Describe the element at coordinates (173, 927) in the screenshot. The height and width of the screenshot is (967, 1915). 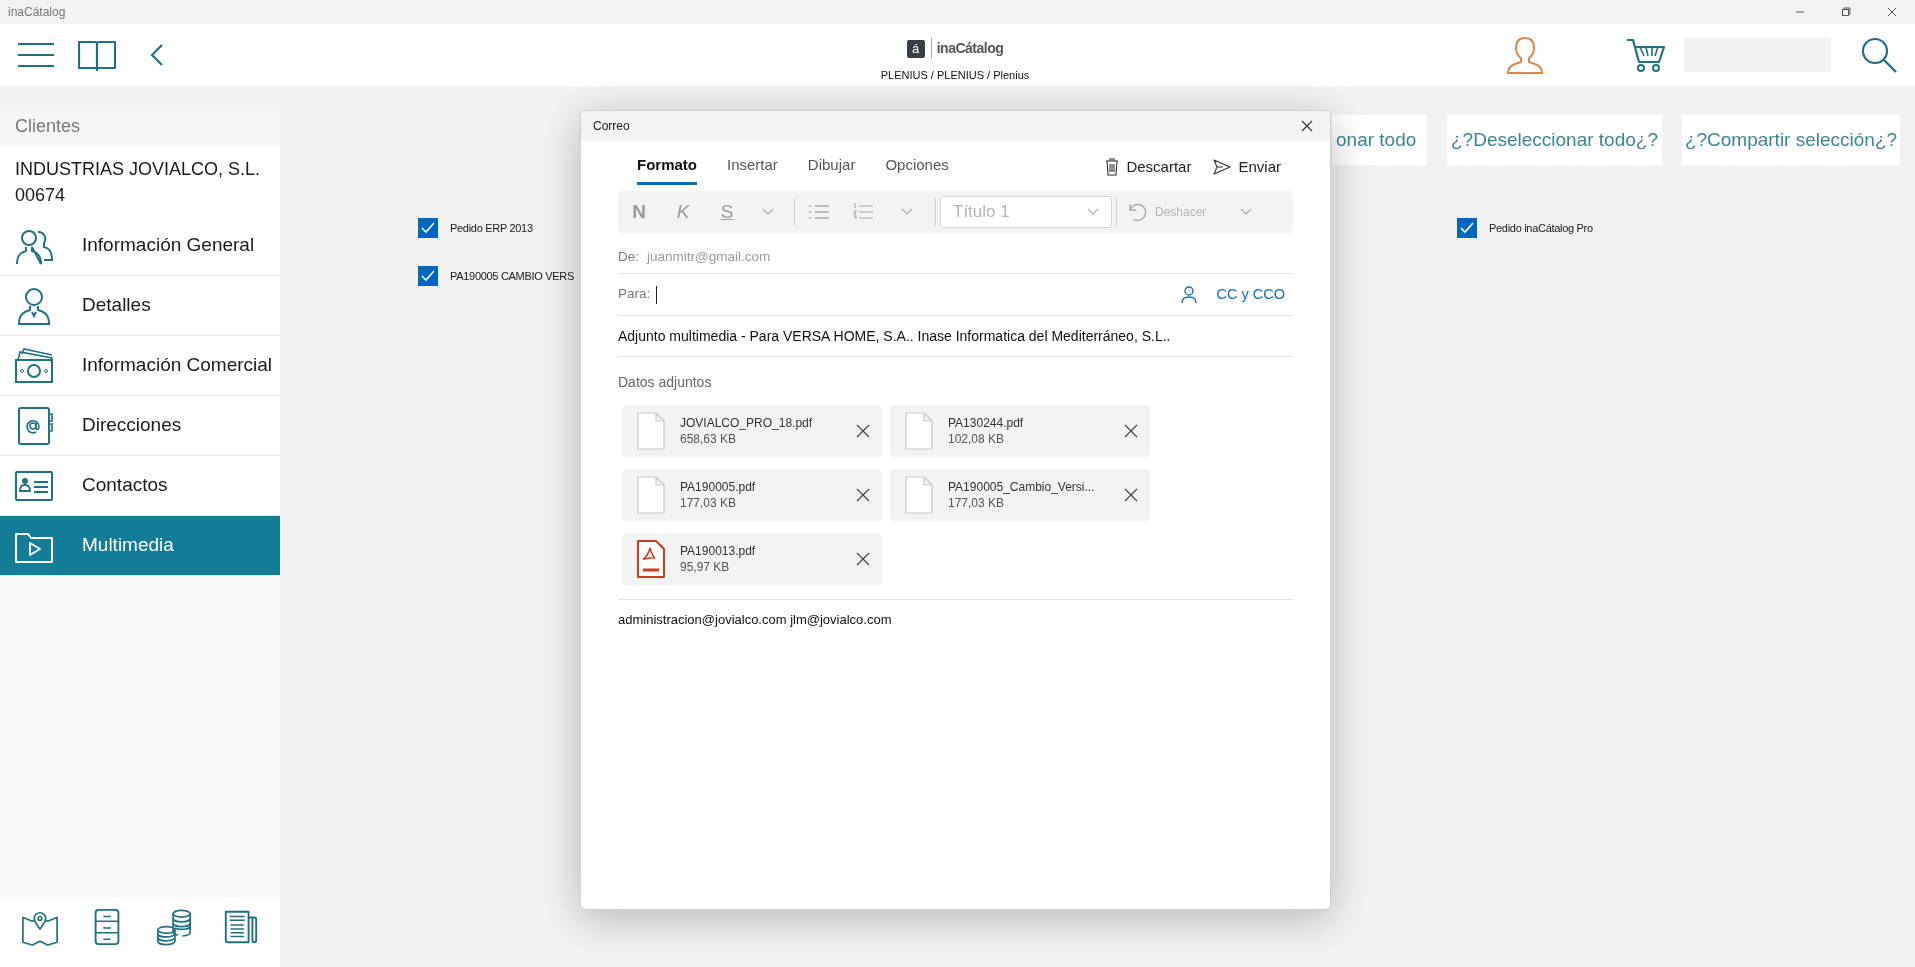
I see `coins-icon` at that location.